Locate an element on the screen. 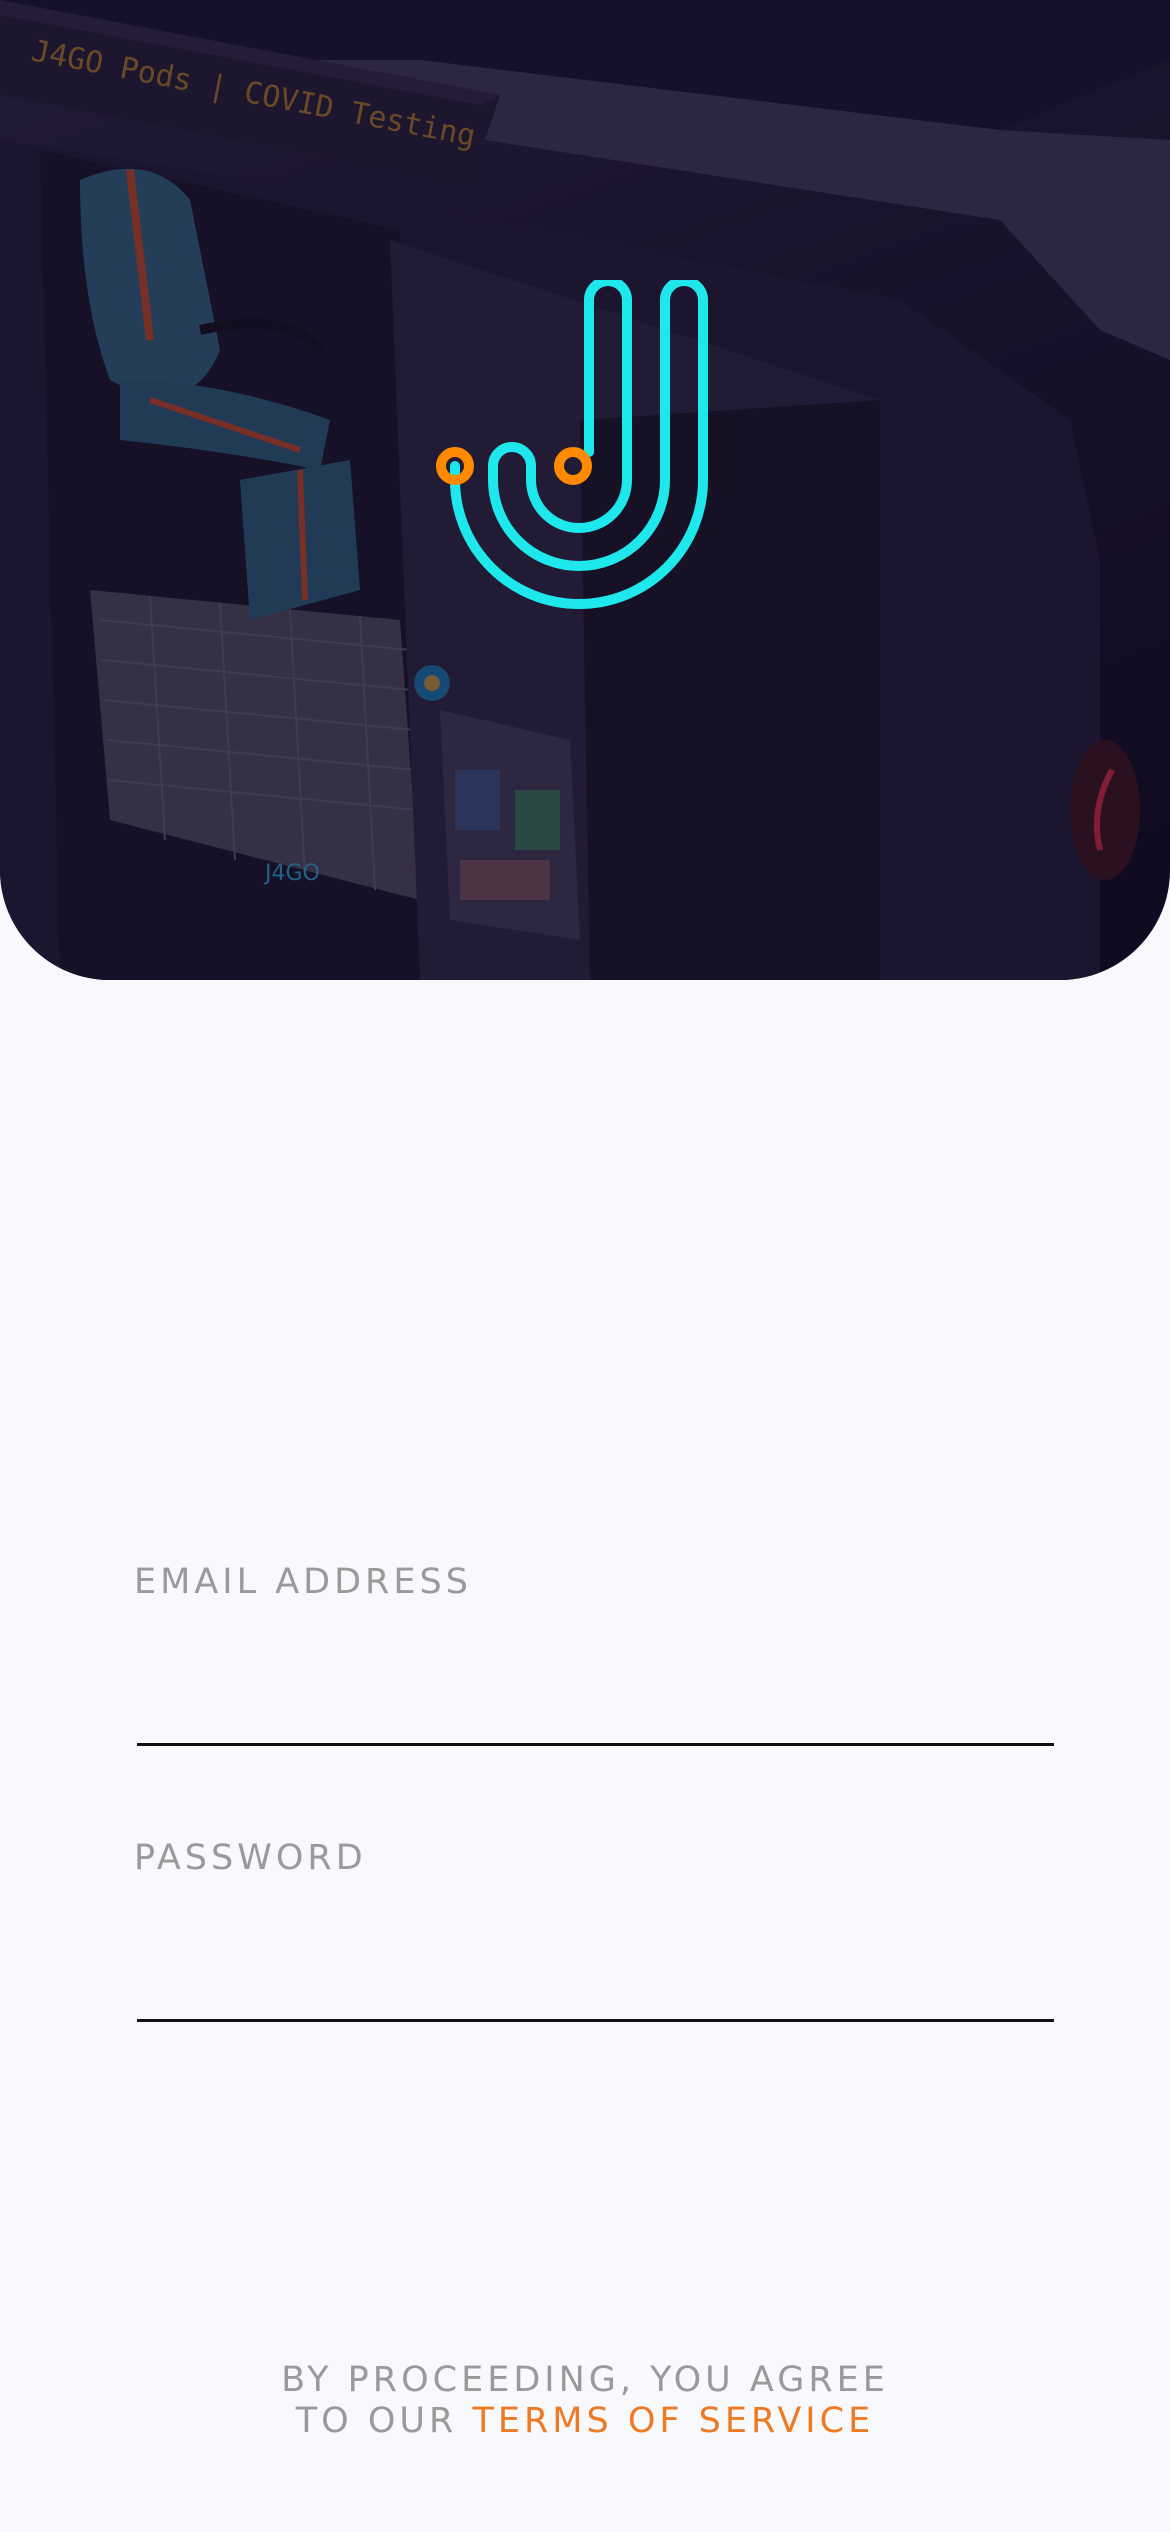 The width and height of the screenshot is (1170, 2532). terms-of-service-link: TERMS OF SERVICE is located at coordinates (673, 2421).